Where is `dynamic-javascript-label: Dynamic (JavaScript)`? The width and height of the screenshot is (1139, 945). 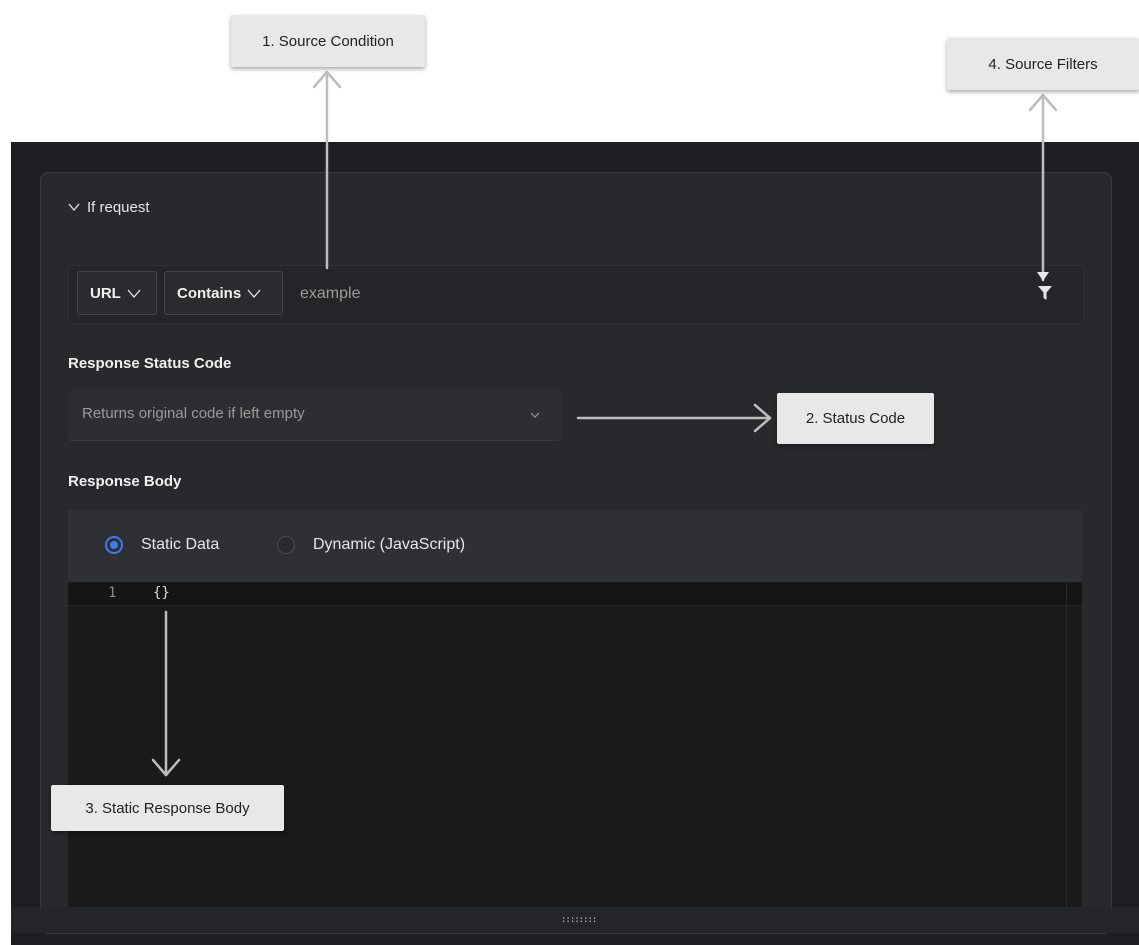 dynamic-javascript-label: Dynamic (JavaScript) is located at coordinates (389, 545).